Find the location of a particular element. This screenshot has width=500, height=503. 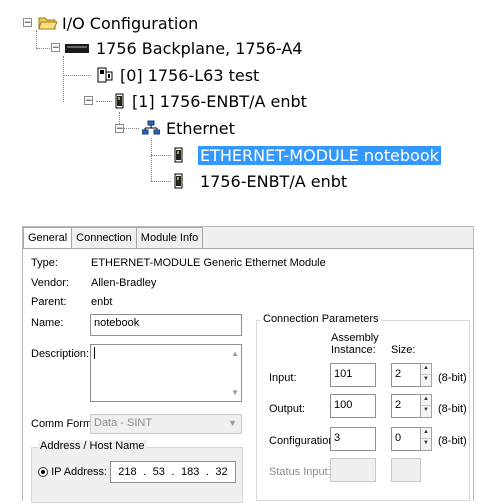

comm-format-select: Data - SINT ▼ is located at coordinates (166, 424).